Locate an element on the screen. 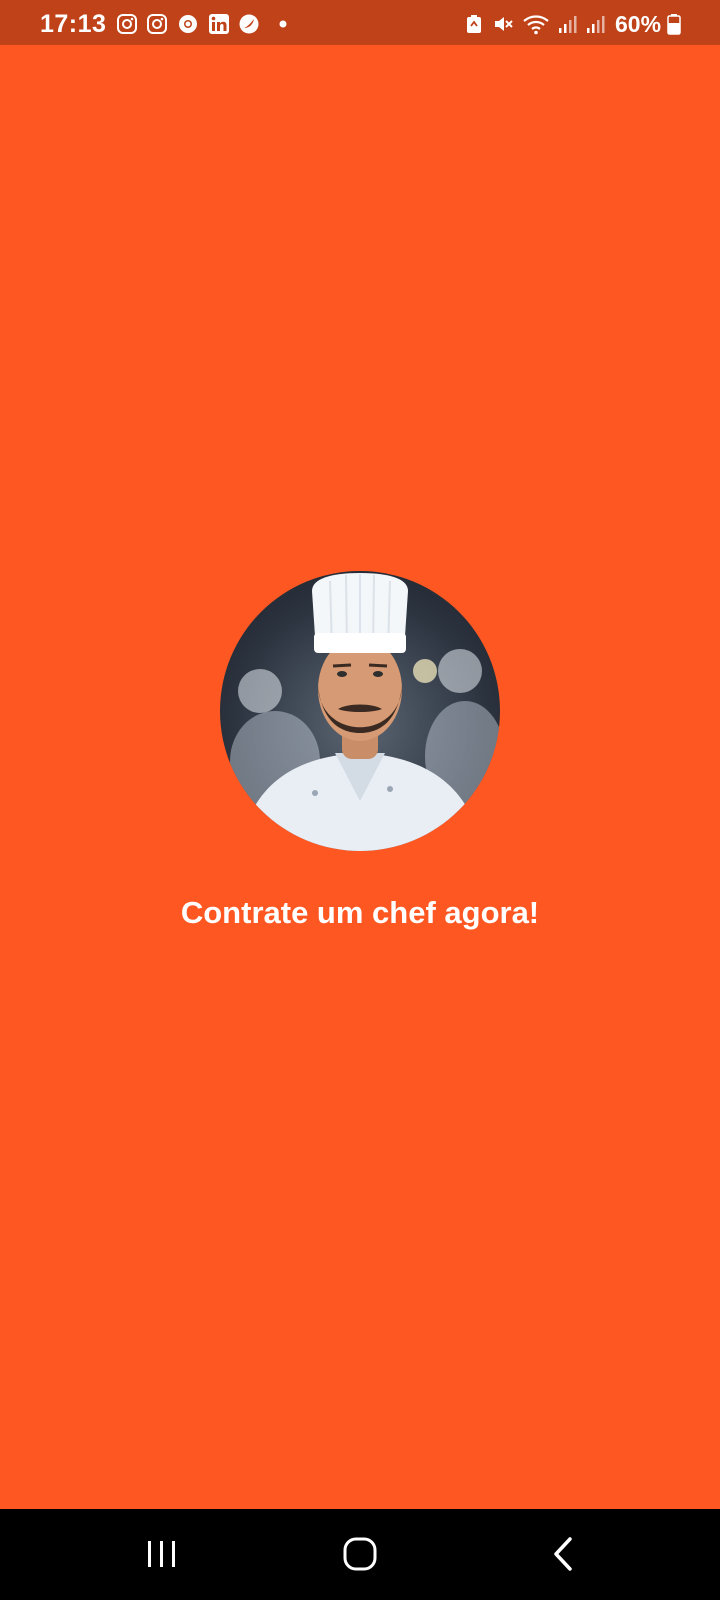 This screenshot has width=720, height=1600. battery-icon is located at coordinates (674, 24).